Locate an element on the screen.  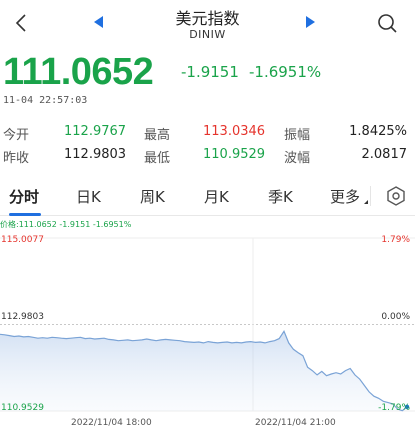
y-left-tick-top: 115.0077 is located at coordinates (22, 240).